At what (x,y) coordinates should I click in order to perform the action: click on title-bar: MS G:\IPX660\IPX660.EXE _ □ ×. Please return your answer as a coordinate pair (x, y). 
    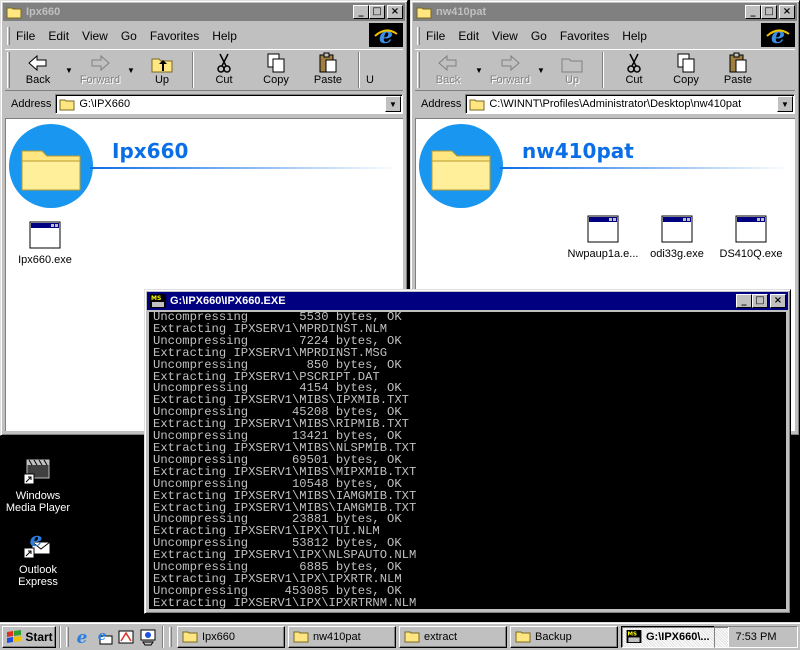
    Looking at the image, I should click on (467, 301).